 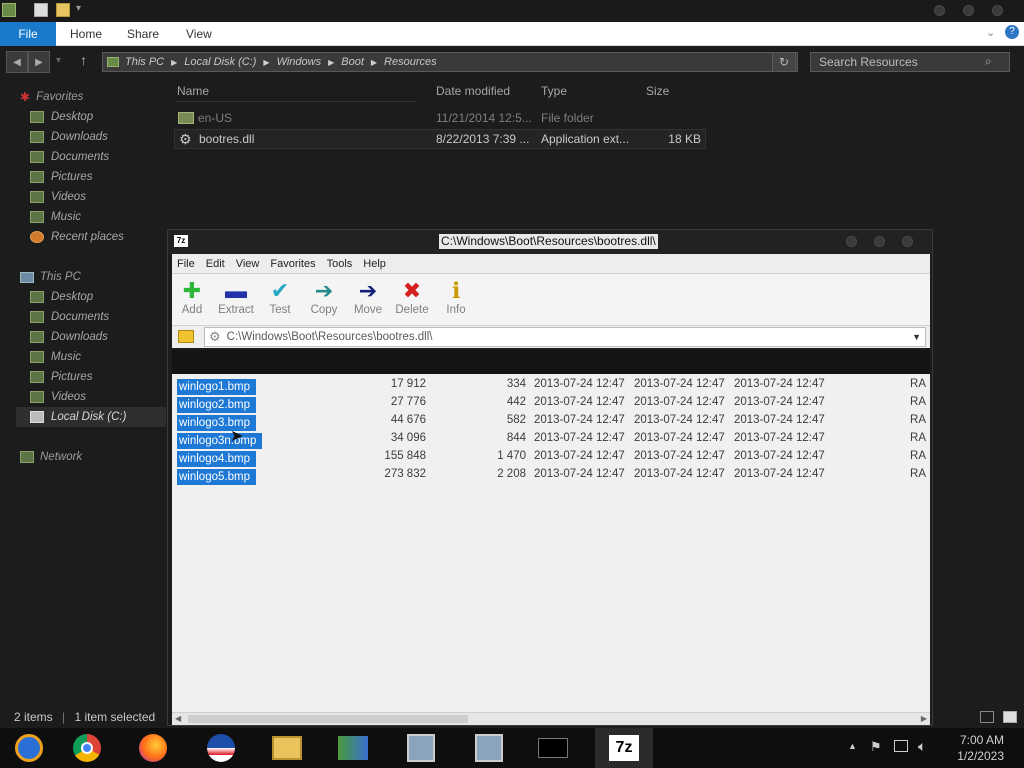 I want to click on info-button: ℹ Info, so click(x=456, y=301).